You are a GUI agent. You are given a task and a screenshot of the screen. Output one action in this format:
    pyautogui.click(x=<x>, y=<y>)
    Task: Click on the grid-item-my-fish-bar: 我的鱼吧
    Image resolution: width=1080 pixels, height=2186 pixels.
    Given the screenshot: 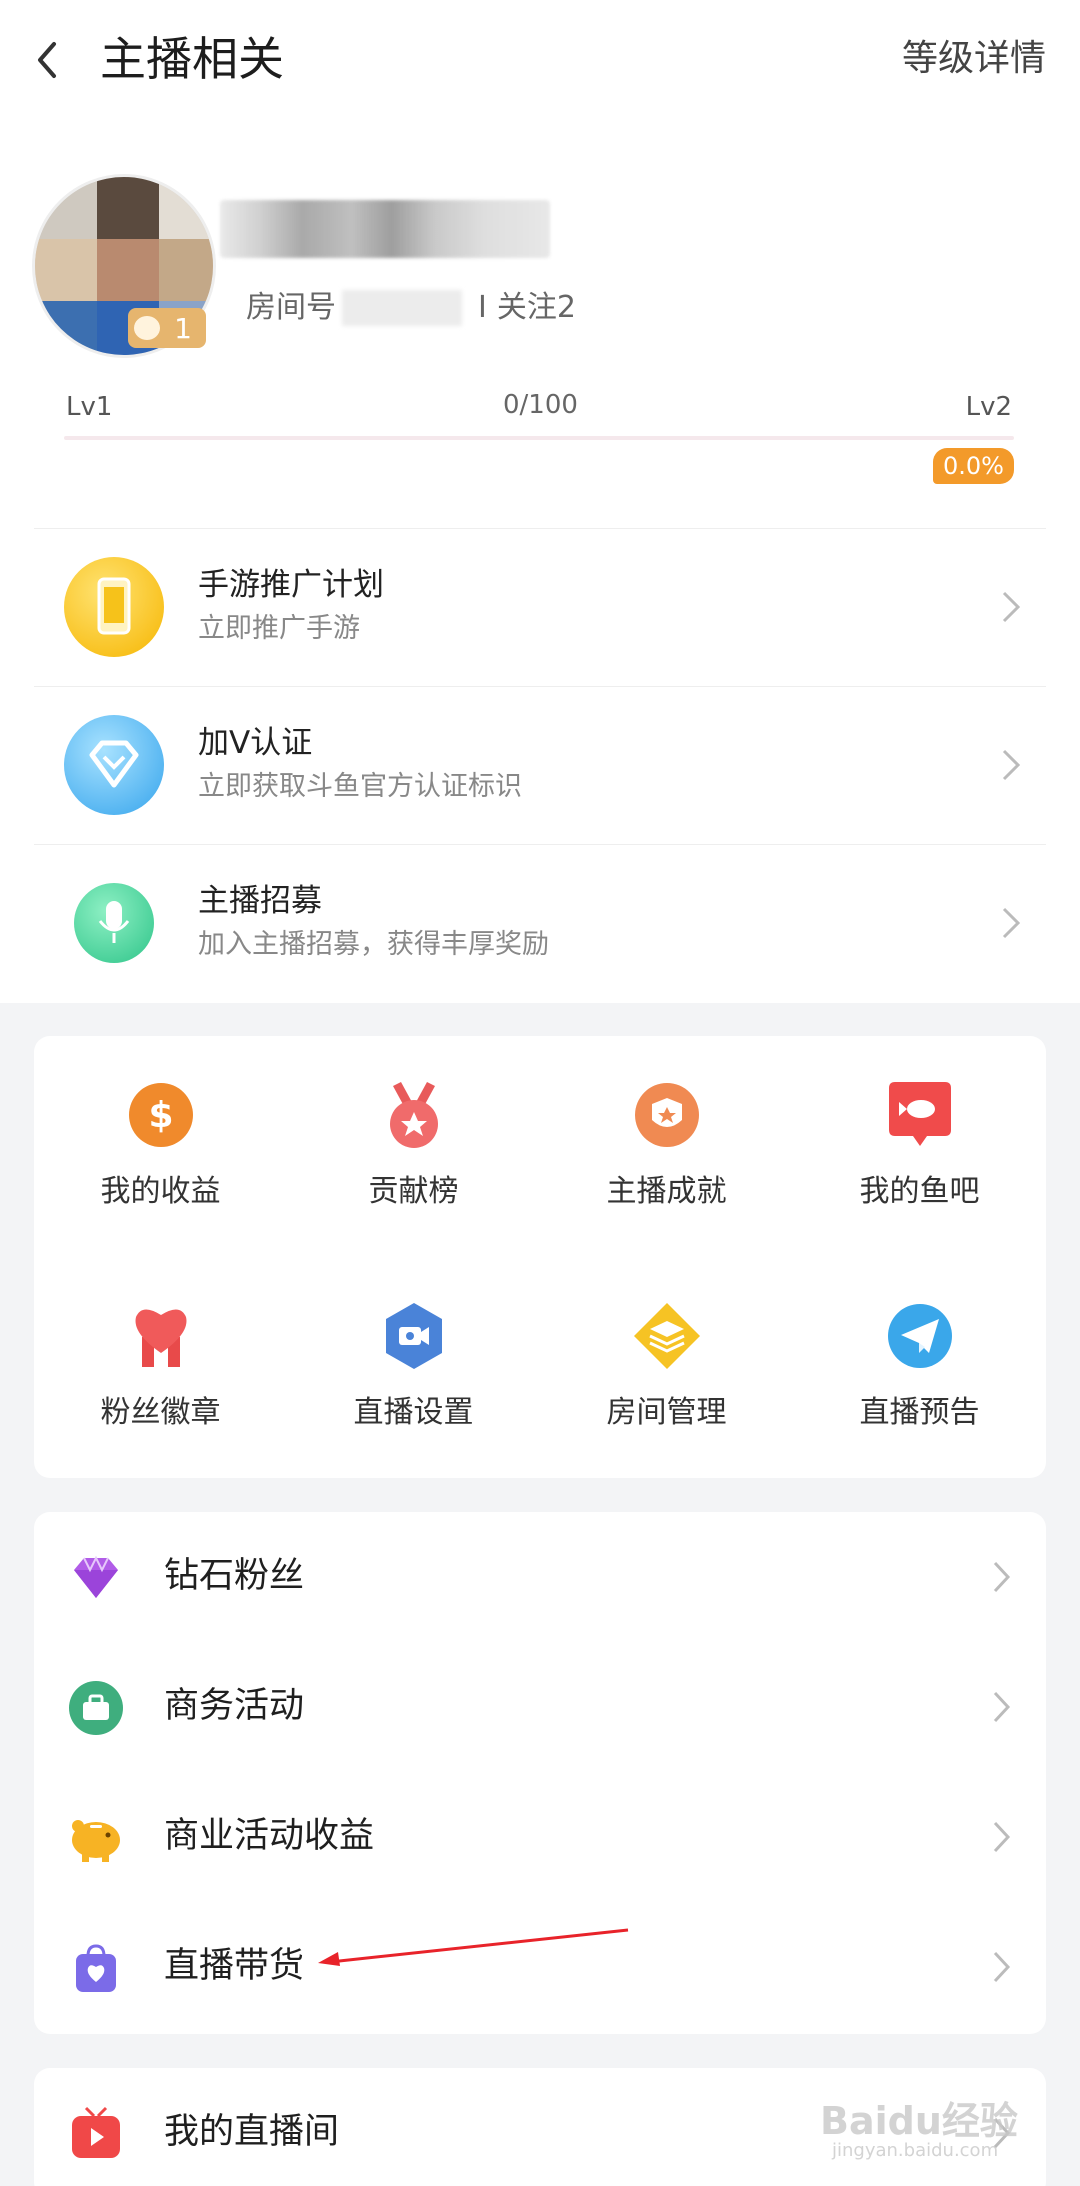 What is the action you would take?
    pyautogui.click(x=919, y=1136)
    